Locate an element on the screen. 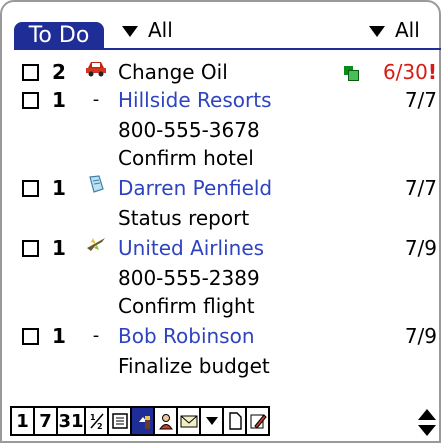 This screenshot has height=444, width=441. category-filter-label: All is located at coordinates (160, 30).